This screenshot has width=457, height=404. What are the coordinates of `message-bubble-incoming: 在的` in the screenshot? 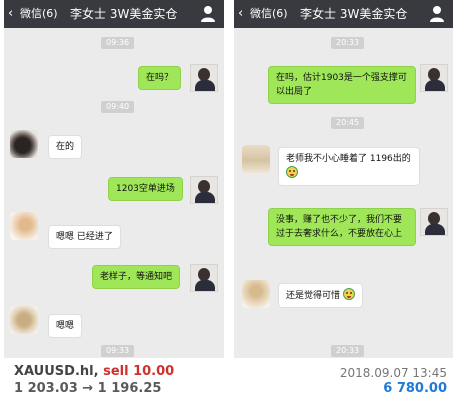 It's located at (65, 147).